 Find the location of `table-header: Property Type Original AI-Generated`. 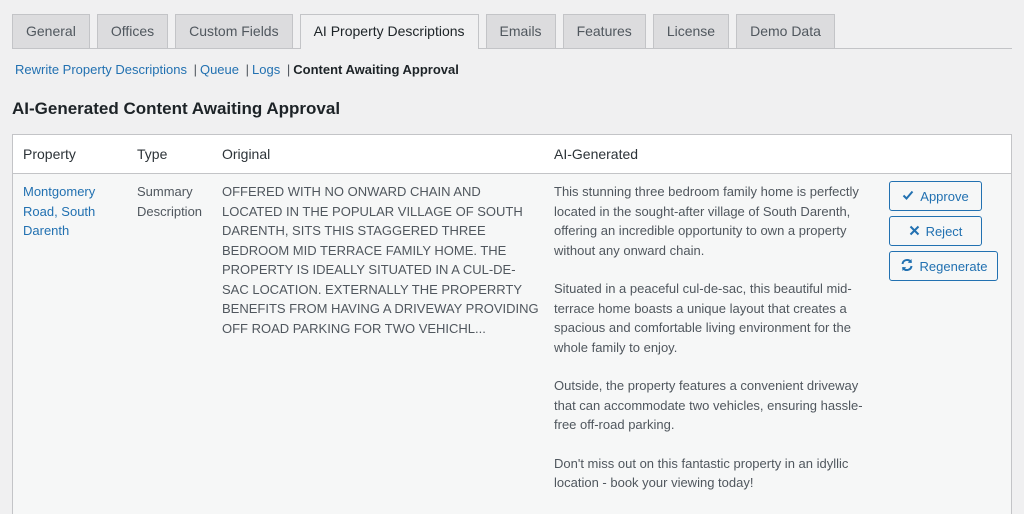

table-header: Property Type Original AI-Generated is located at coordinates (512, 154).